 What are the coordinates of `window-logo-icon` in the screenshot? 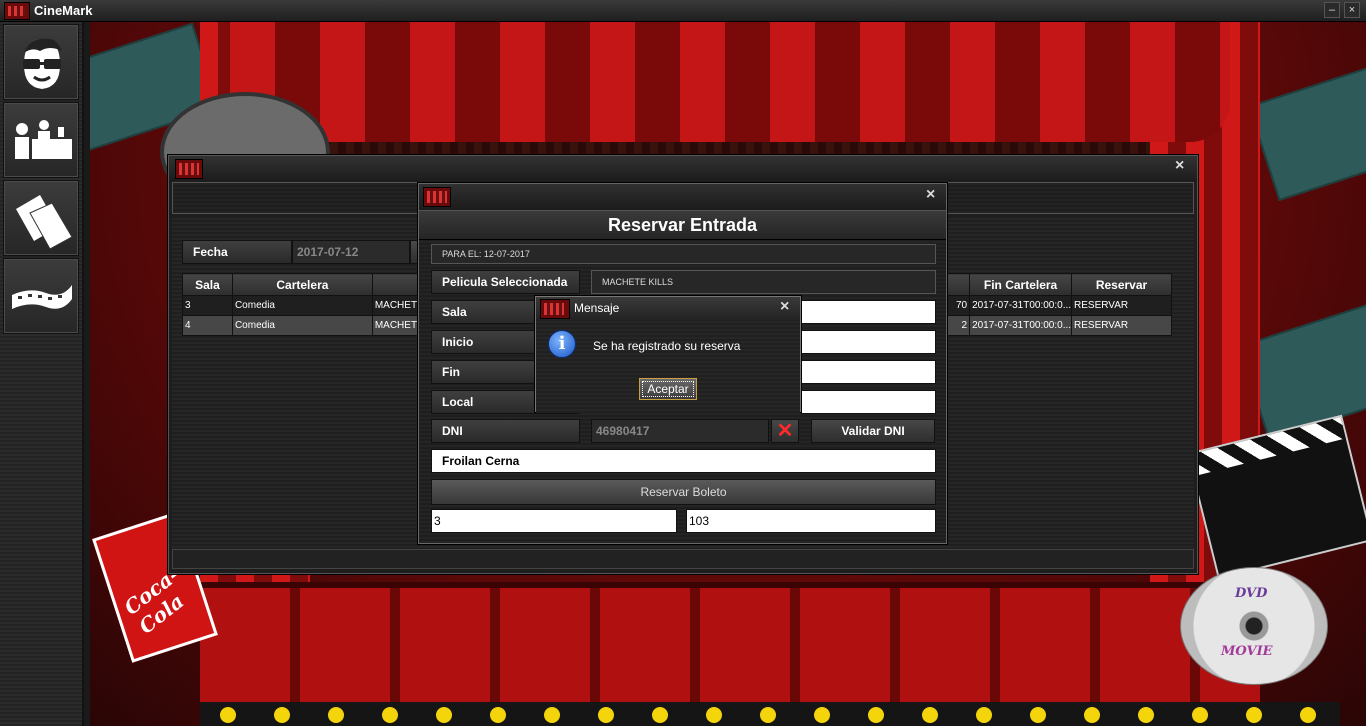 It's located at (189, 169).